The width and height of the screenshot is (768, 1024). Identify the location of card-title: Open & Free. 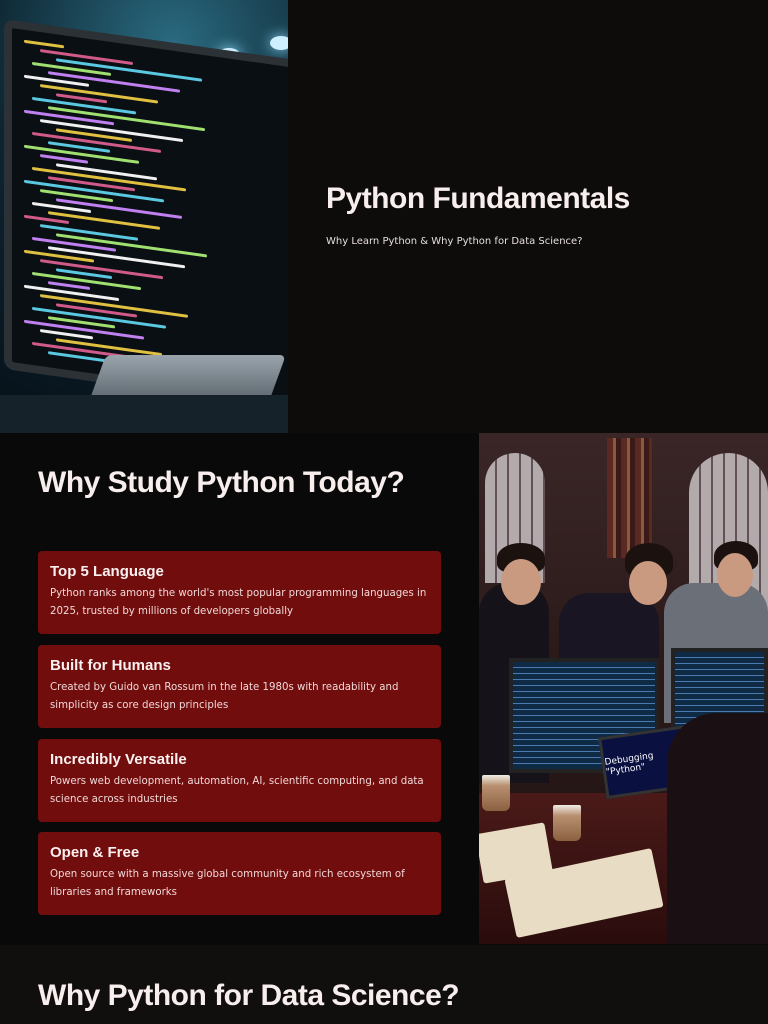
(95, 852).